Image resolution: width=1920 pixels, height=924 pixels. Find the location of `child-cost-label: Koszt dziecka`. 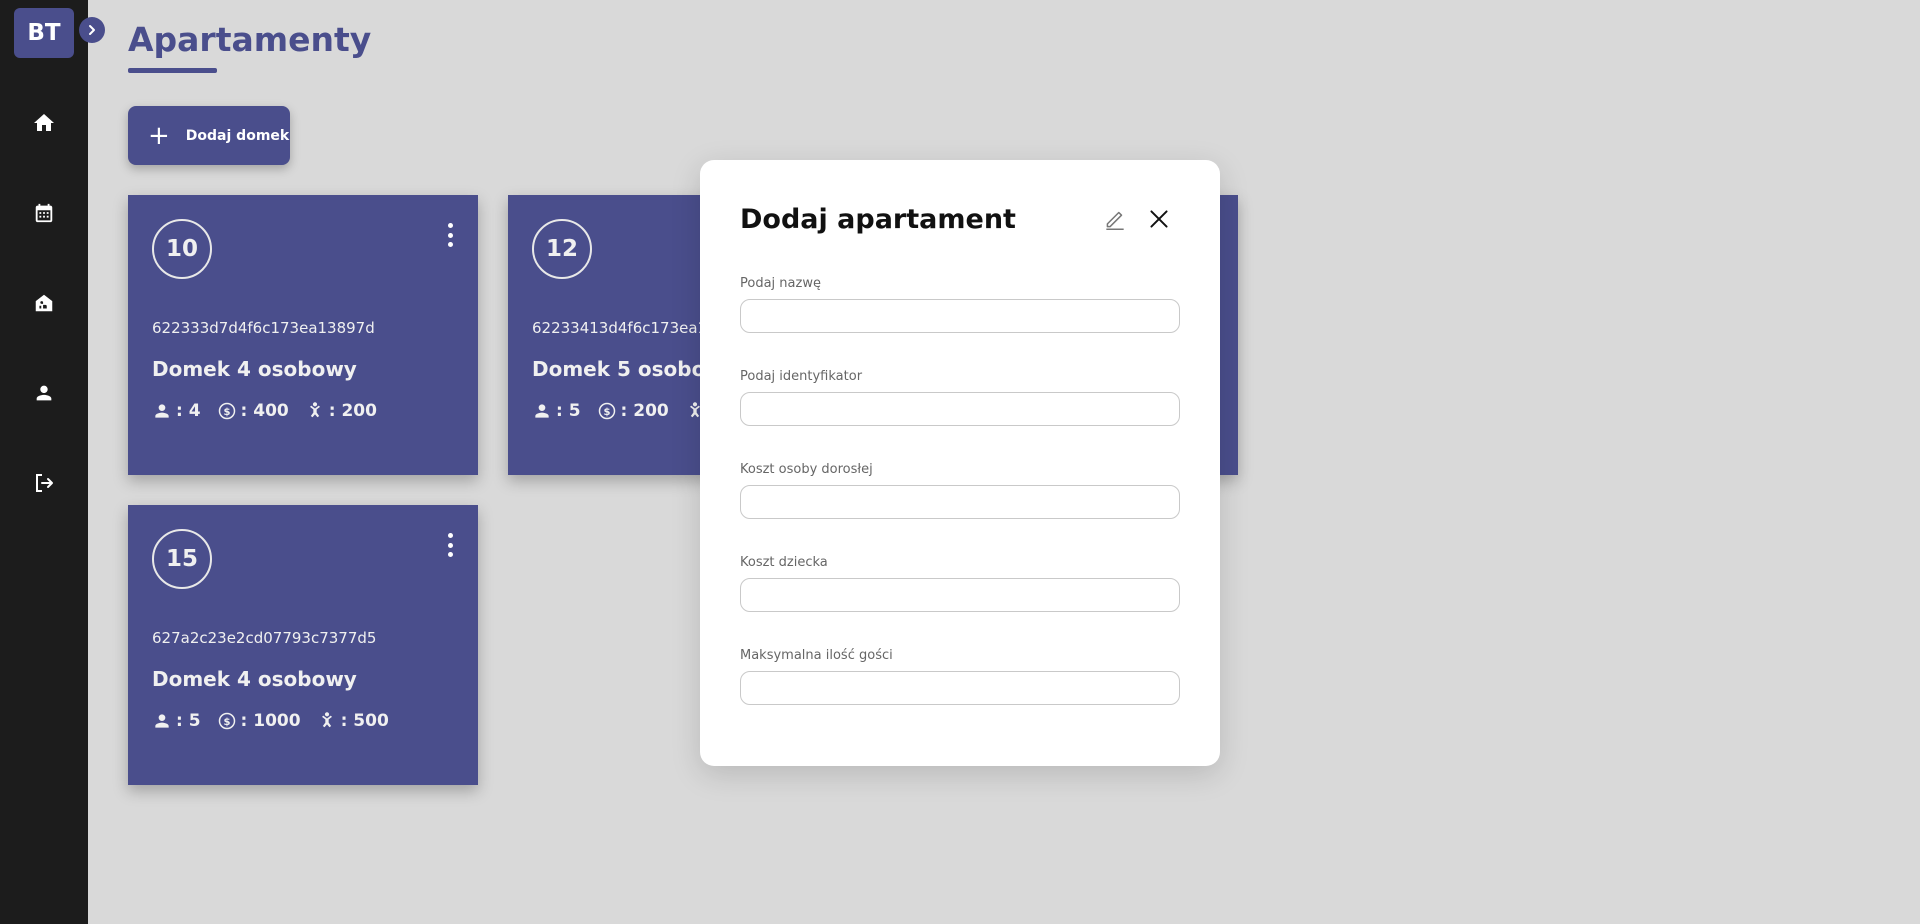

child-cost-label: Koszt dziecka is located at coordinates (784, 562).